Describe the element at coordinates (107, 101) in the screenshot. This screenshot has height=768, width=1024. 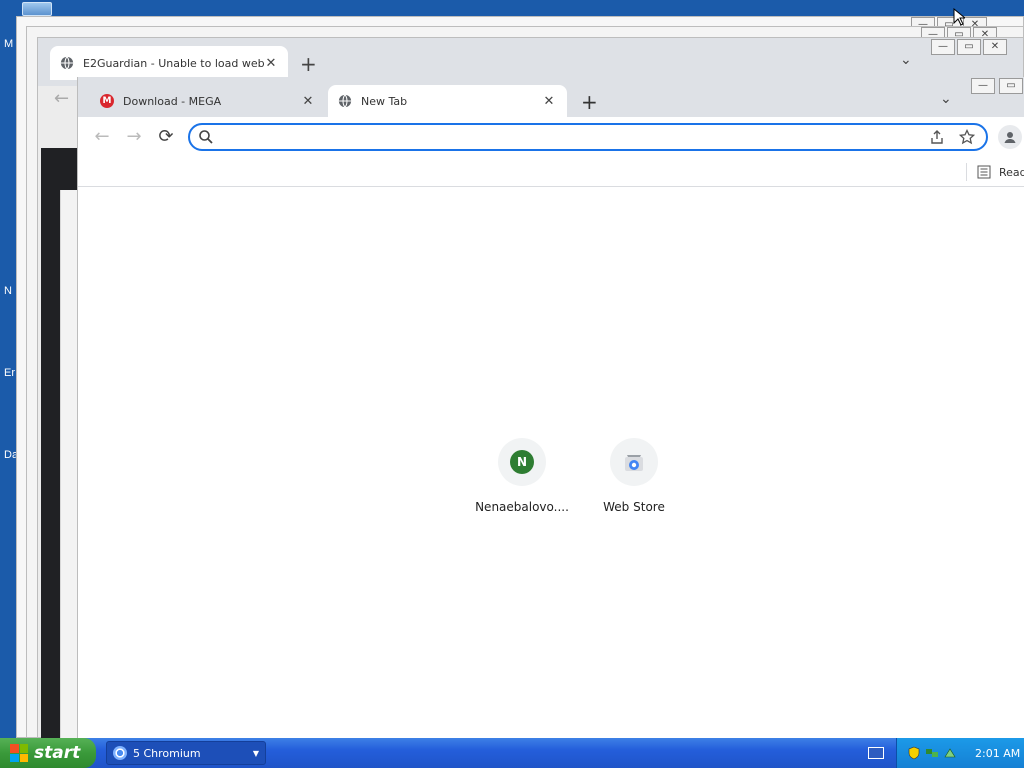
I see `mega-icon: M` at that location.